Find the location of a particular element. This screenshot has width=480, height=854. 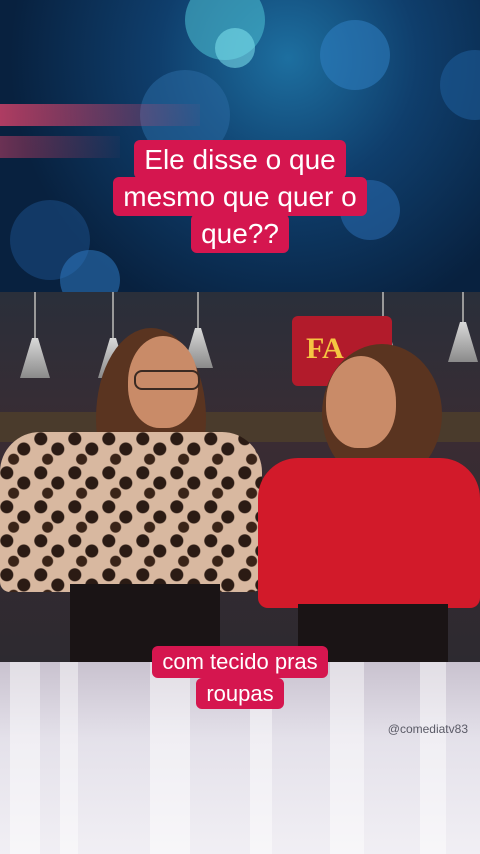

person-right-face is located at coordinates (361, 402).